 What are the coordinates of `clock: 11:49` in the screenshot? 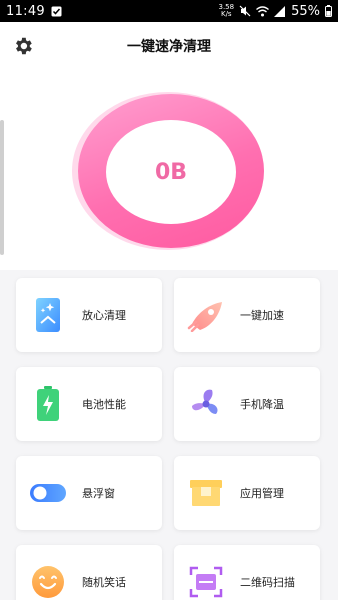 It's located at (25, 11).